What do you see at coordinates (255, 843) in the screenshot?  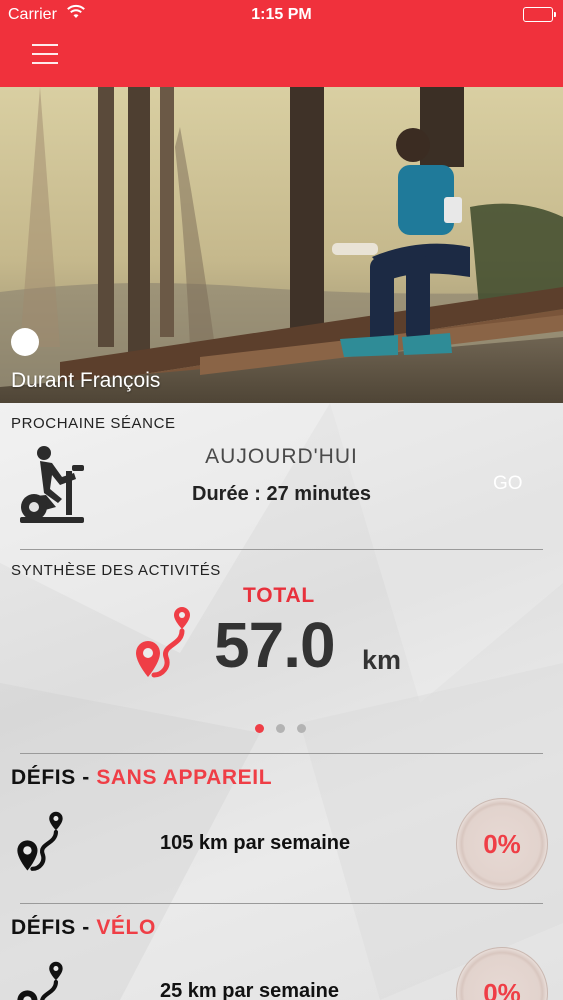 I see `challenge-goal: 105 km par semaine` at bounding box center [255, 843].